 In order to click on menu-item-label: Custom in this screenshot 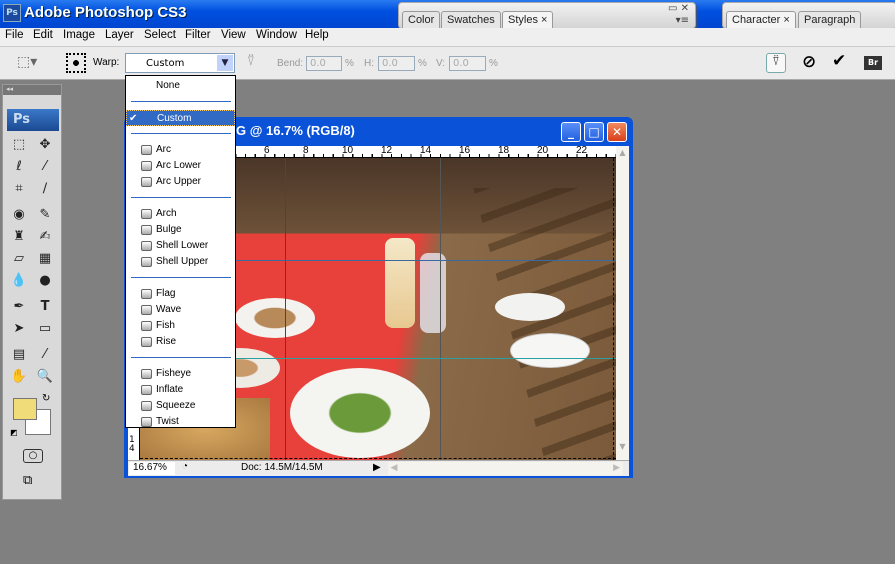, I will do `click(174, 118)`.